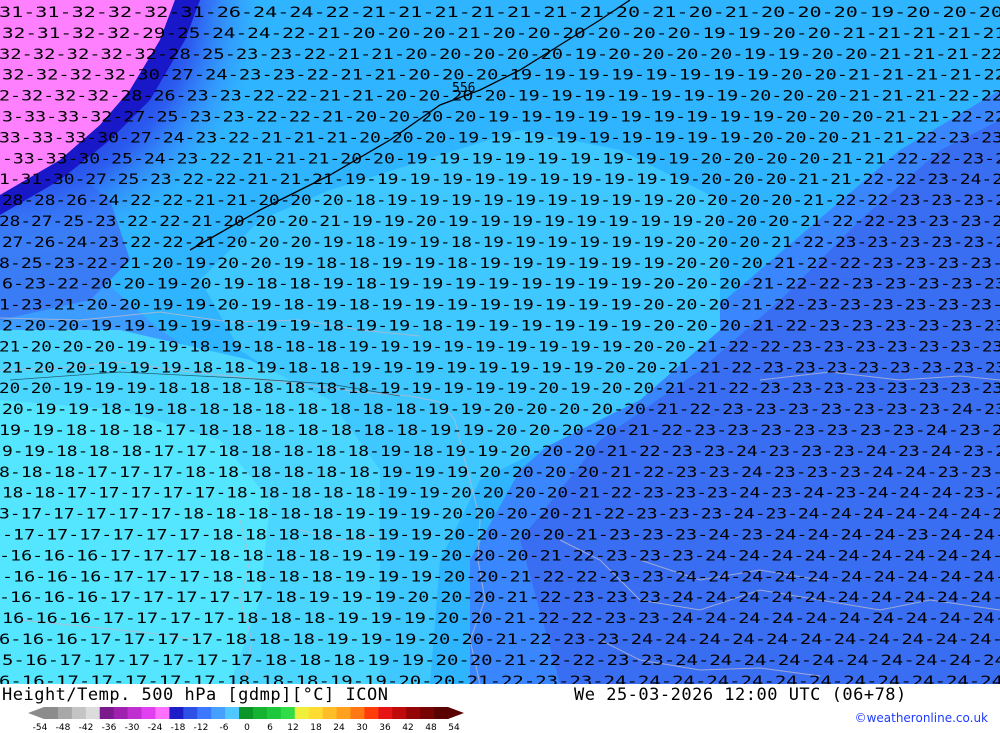 The height and width of the screenshot is (733, 1000). What do you see at coordinates (385, 727) in the screenshot?
I see `legend-tick-label: 36` at bounding box center [385, 727].